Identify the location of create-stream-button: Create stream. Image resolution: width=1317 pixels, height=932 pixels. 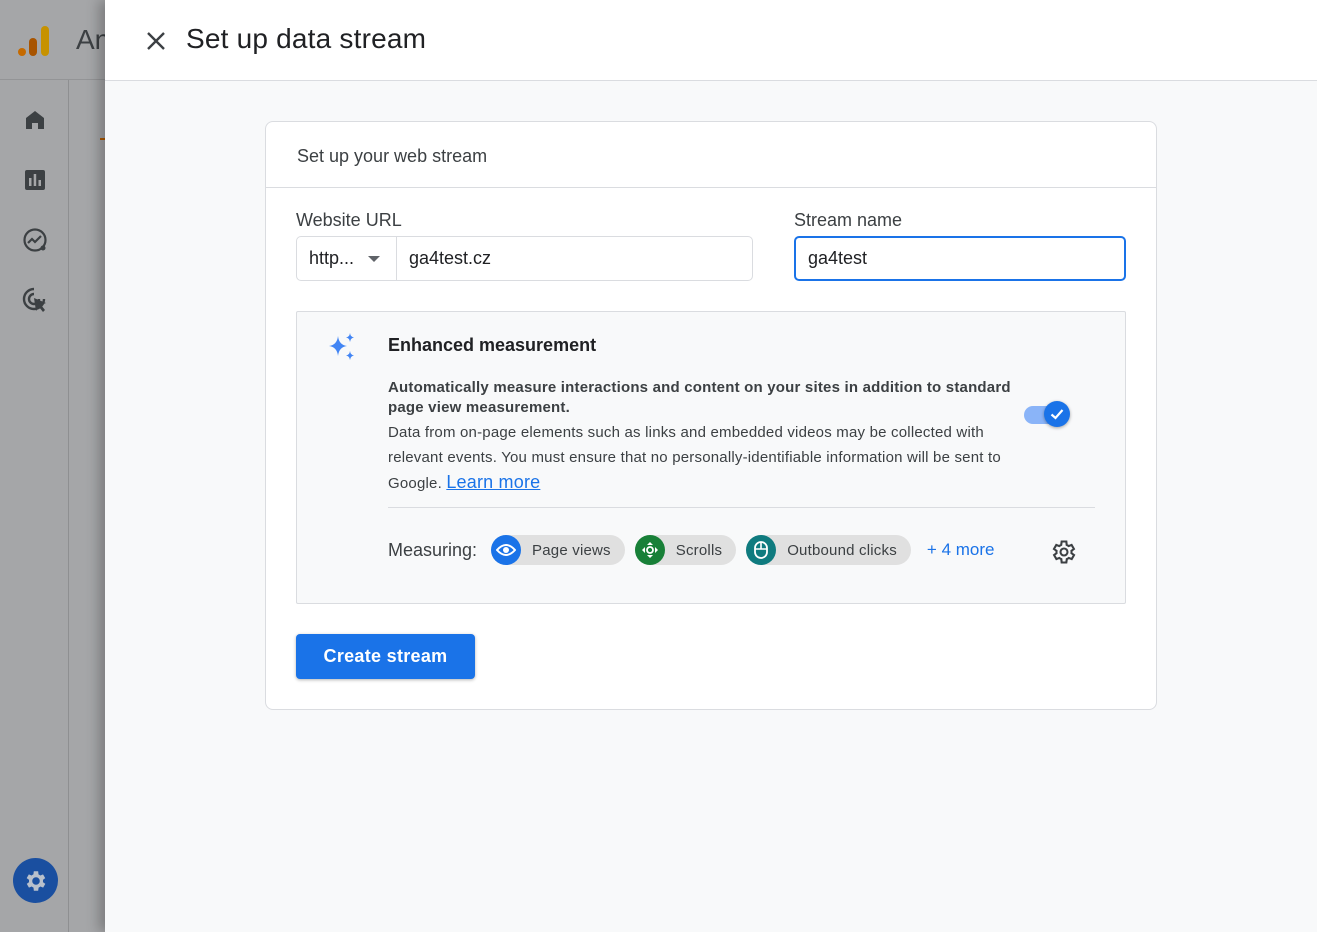
(385, 656).